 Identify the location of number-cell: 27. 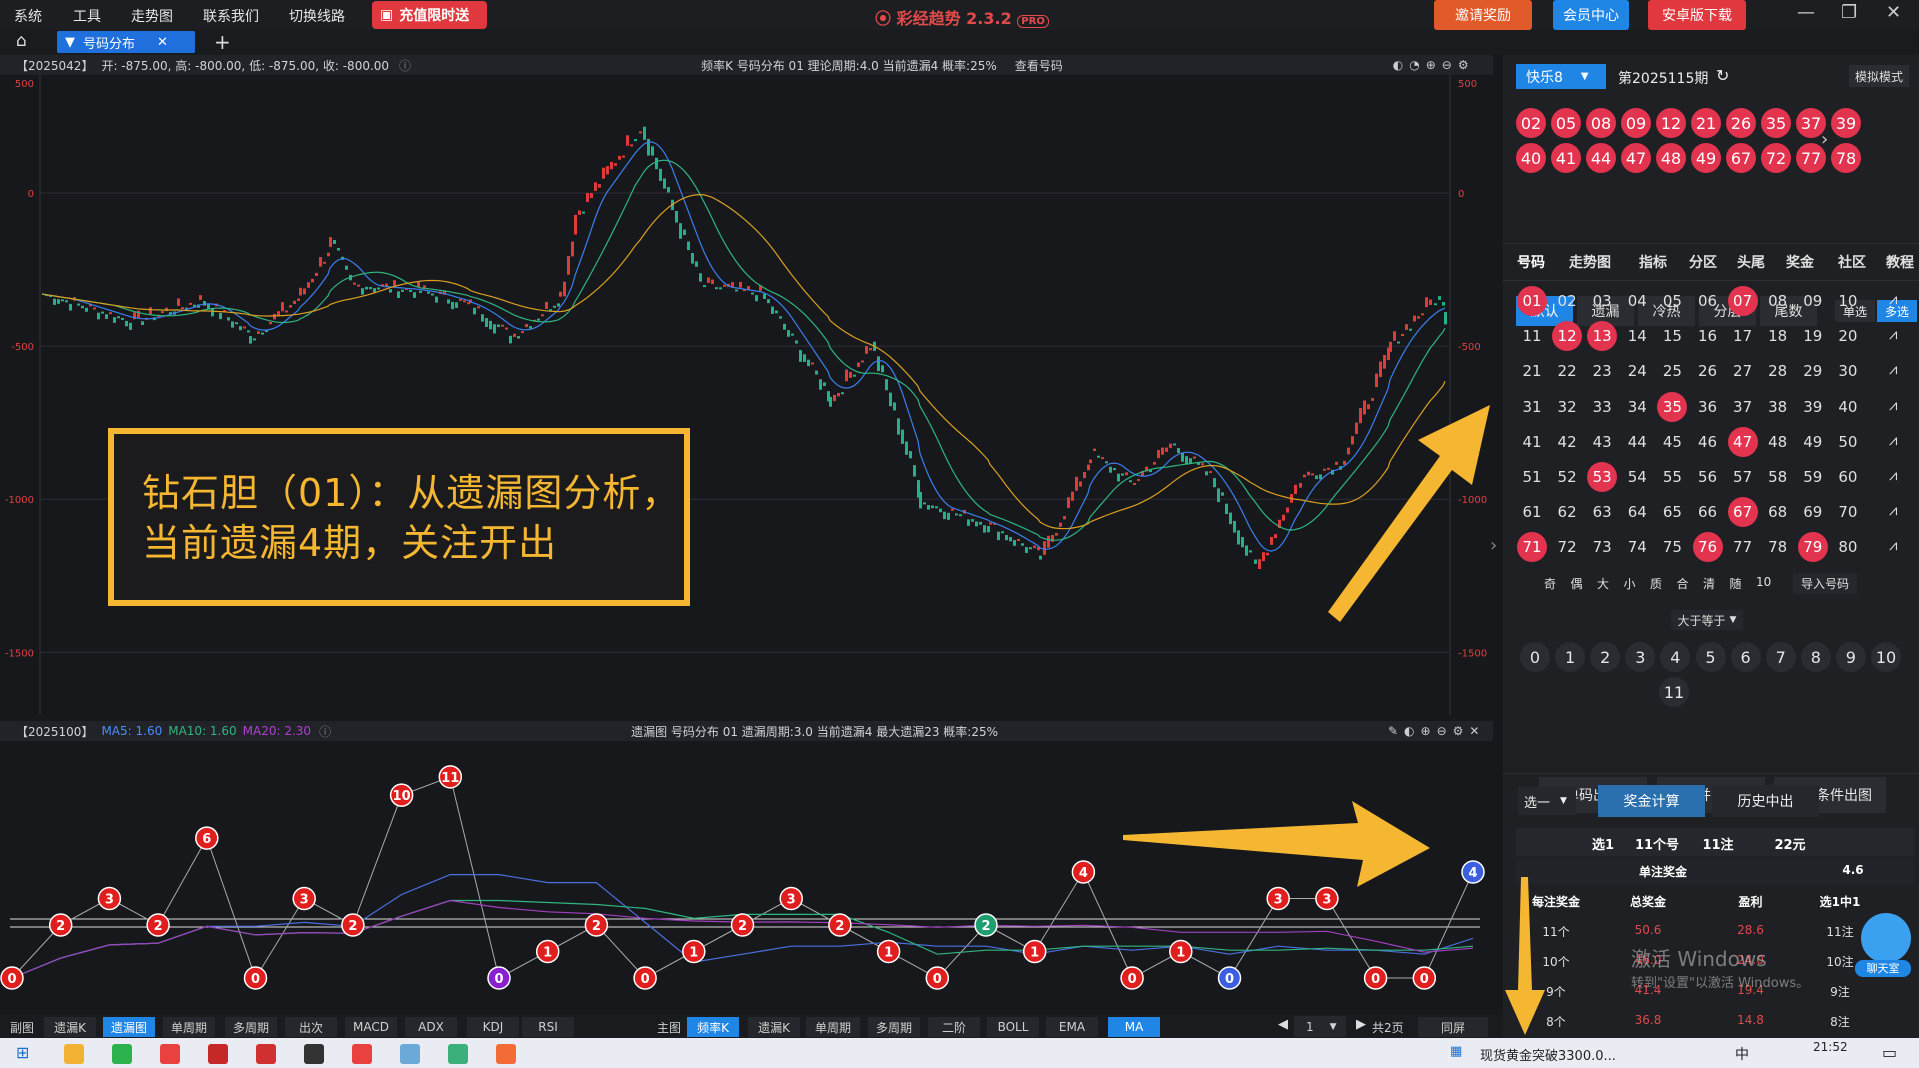
(1743, 371).